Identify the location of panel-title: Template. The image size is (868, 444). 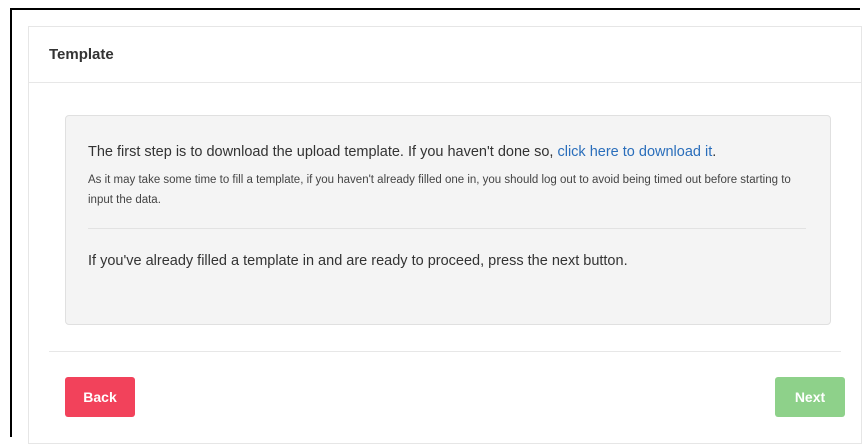
(81, 54).